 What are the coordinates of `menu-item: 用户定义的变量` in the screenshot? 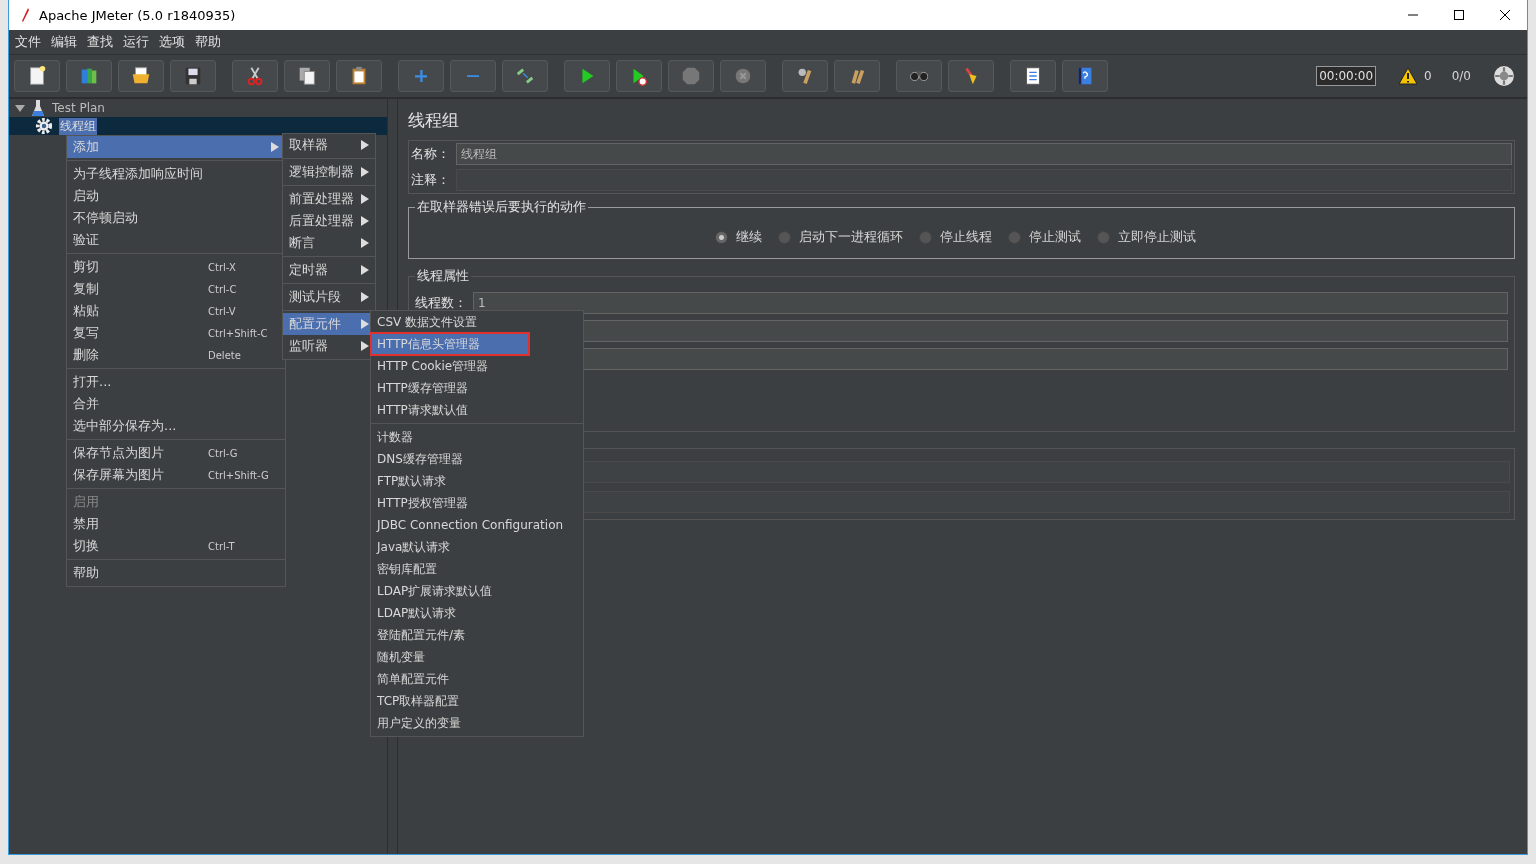 It's located at (477, 723).